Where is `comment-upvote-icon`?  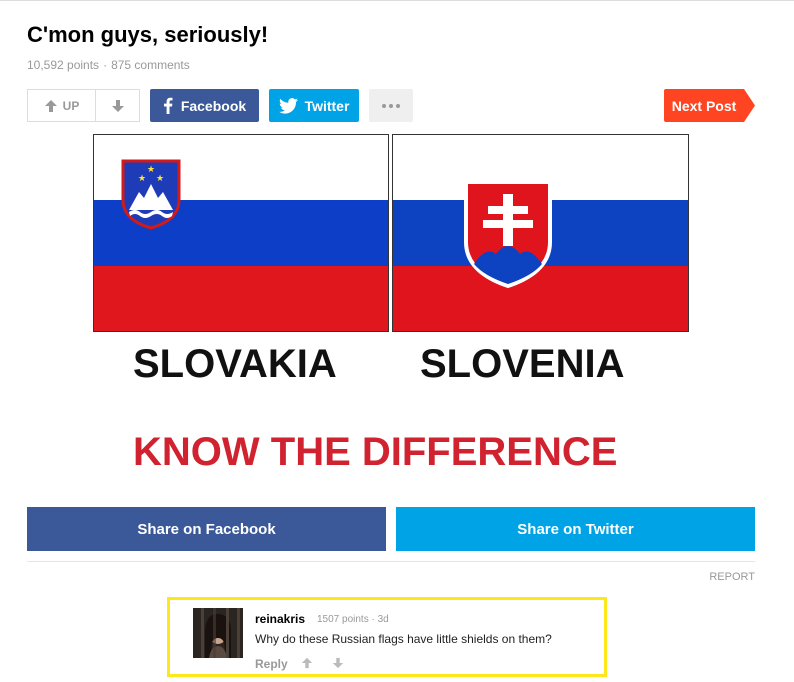 comment-upvote-icon is located at coordinates (307, 663).